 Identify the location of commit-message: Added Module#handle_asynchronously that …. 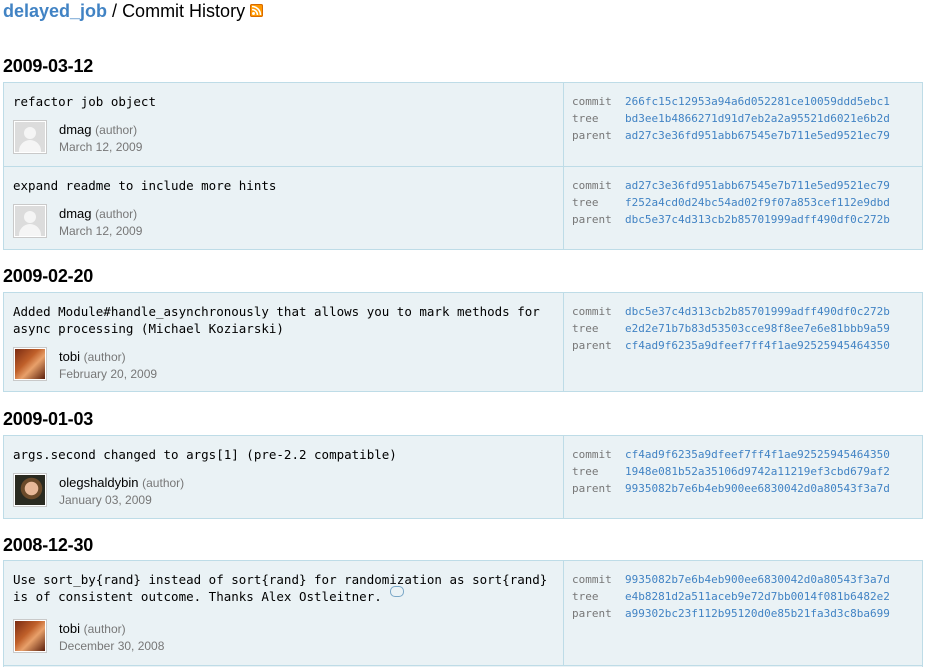
(285, 320).